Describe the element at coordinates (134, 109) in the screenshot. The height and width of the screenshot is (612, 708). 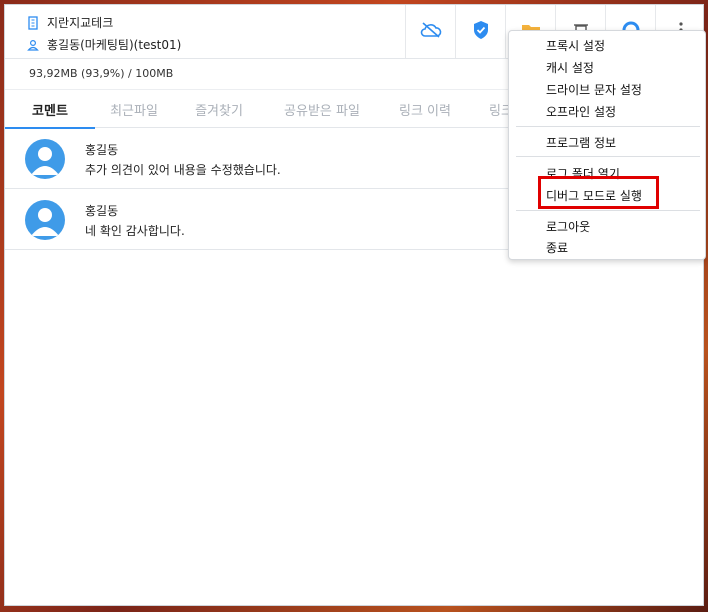
I see `tab-recent-files: 최근파일` at that location.